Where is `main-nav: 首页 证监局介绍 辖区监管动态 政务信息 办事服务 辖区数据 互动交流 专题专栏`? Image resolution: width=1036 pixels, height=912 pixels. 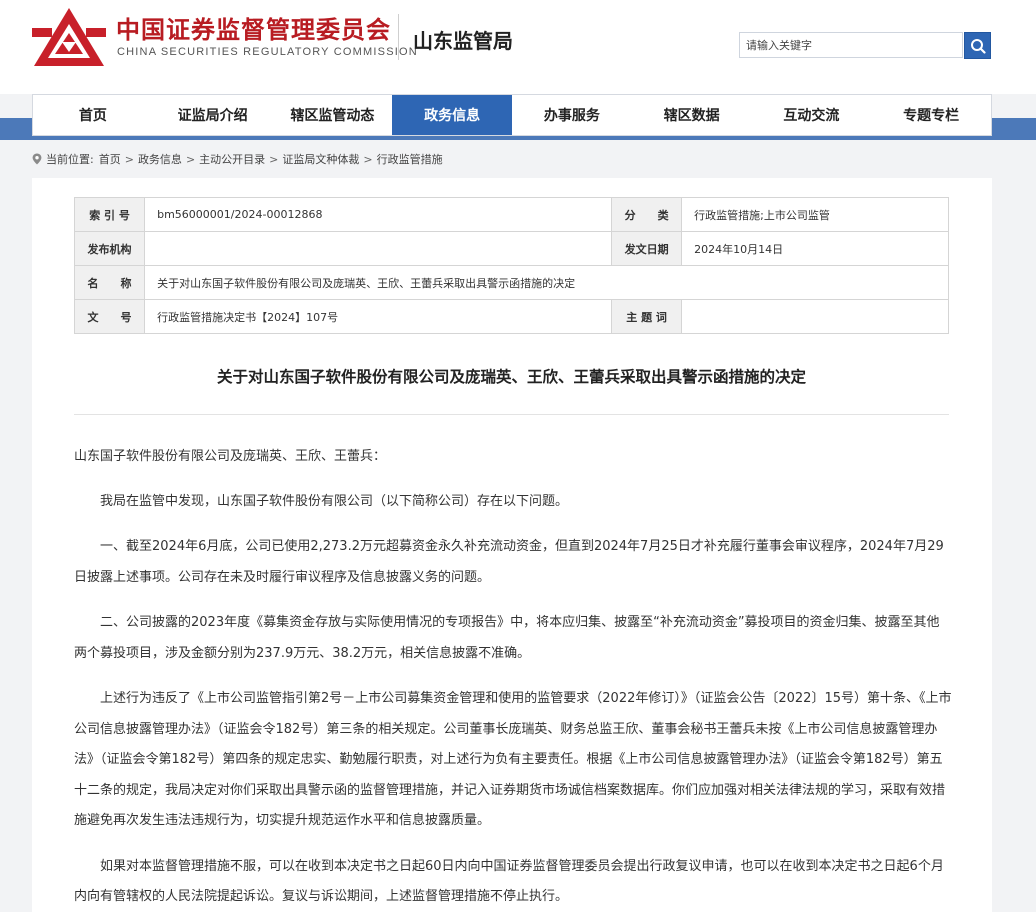
main-nav: 首页 证监局介绍 辖区监管动态 政务信息 办事服务 辖区数据 互动交流 专题专栏 is located at coordinates (512, 115).